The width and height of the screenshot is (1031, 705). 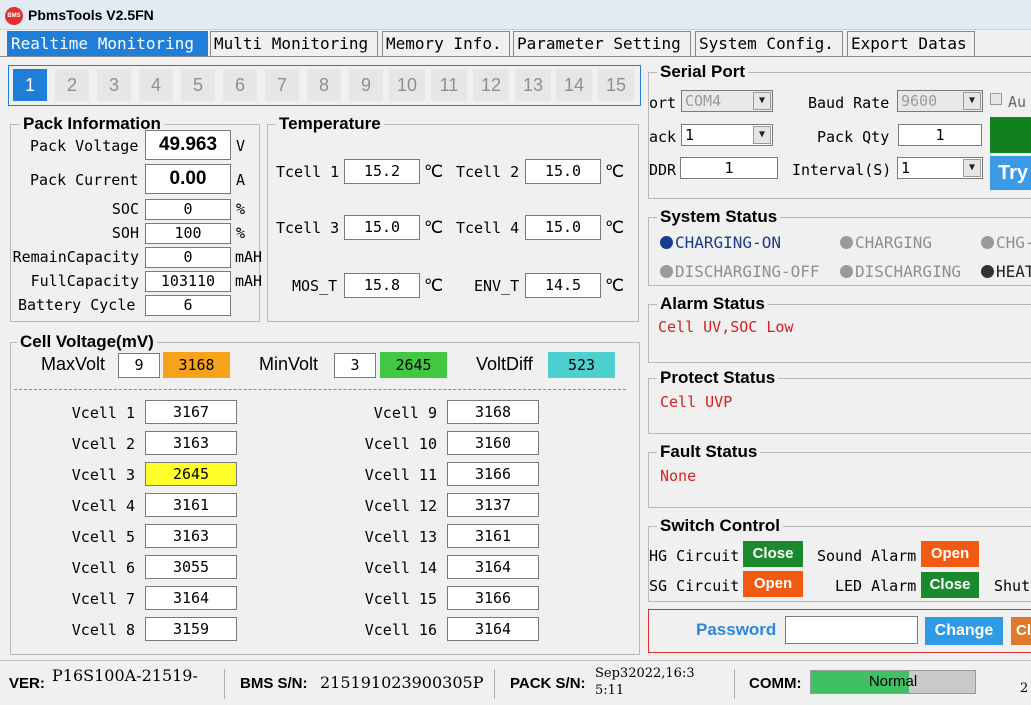 I want to click on vcell11-label: Vcell 11, so click(x=400, y=475).